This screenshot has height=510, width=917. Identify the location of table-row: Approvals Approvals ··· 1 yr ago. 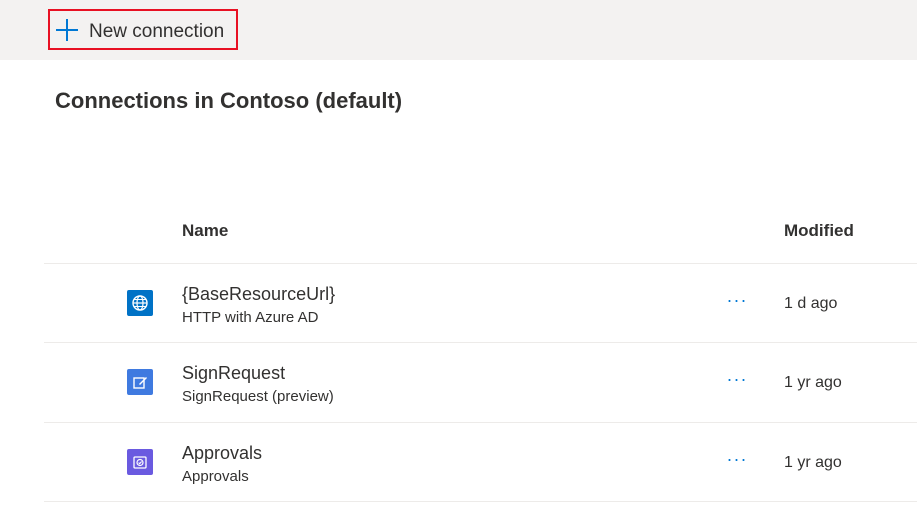
(480, 462).